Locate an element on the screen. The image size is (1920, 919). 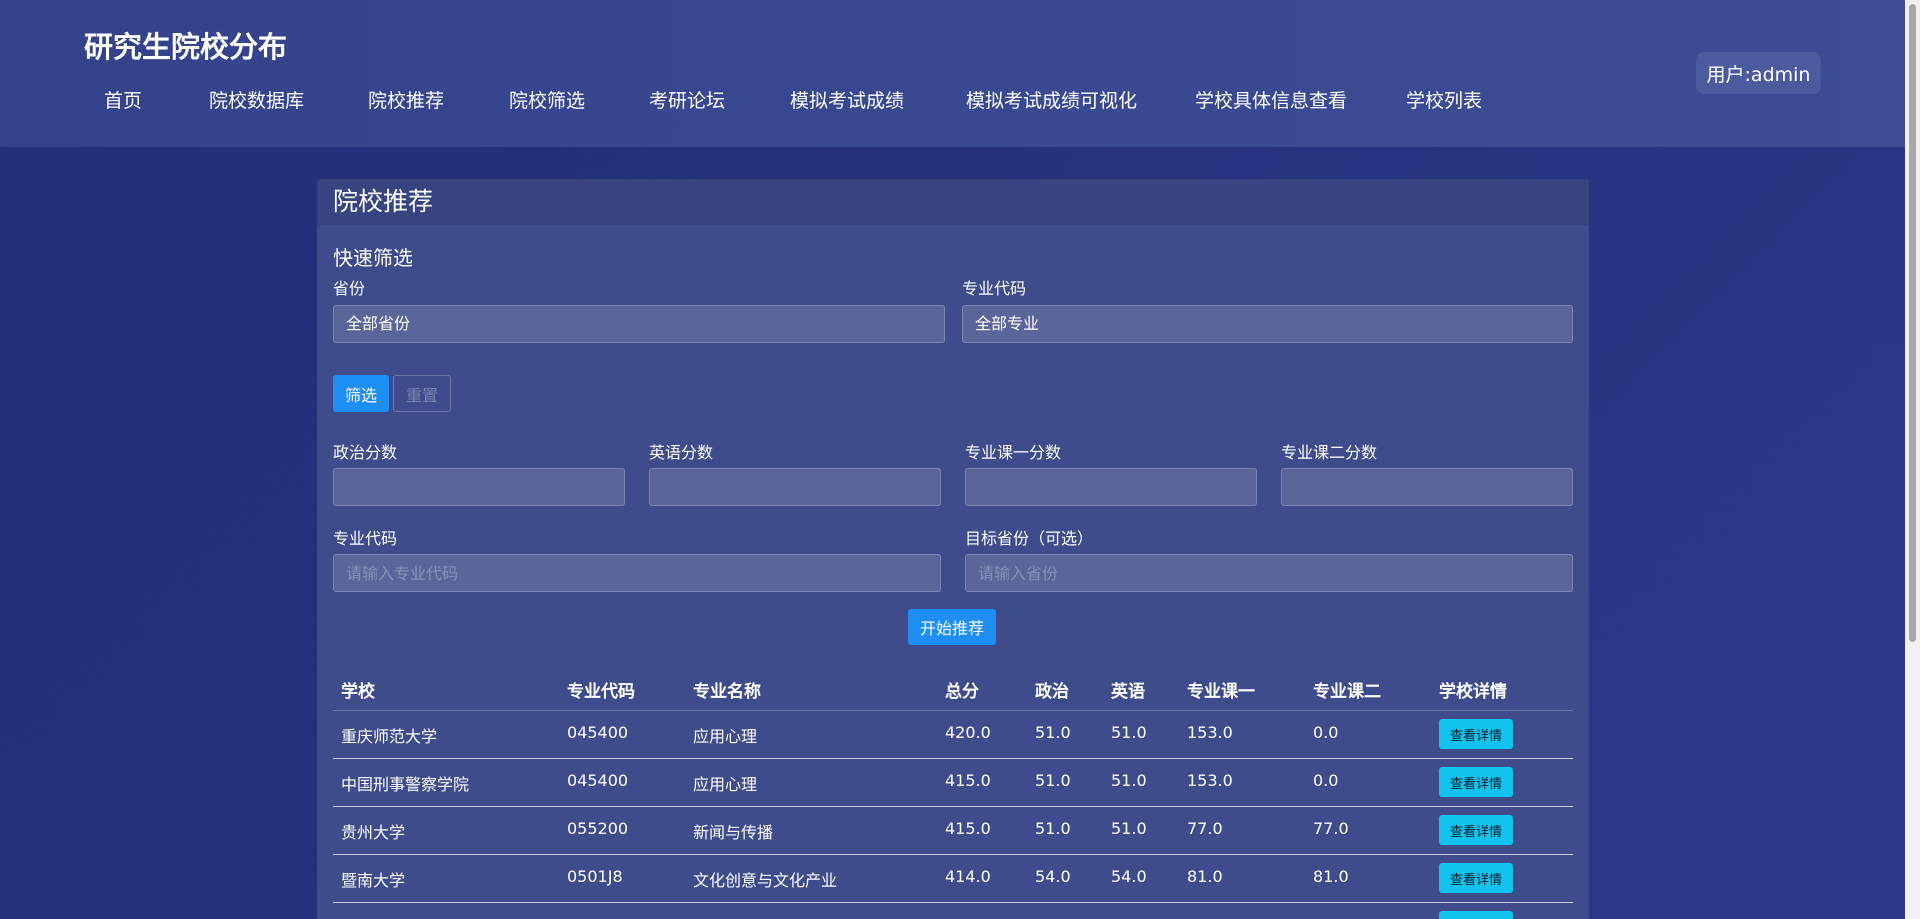
nav-item-school-database: 院校数据库 is located at coordinates (256, 99).